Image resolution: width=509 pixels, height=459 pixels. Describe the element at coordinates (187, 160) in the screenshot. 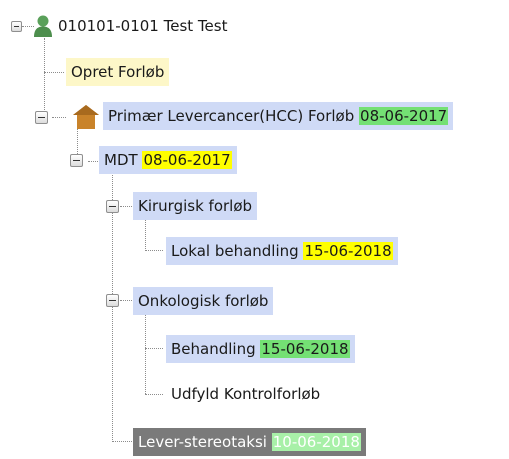

I see `mdt-date: 08-06-2017` at that location.